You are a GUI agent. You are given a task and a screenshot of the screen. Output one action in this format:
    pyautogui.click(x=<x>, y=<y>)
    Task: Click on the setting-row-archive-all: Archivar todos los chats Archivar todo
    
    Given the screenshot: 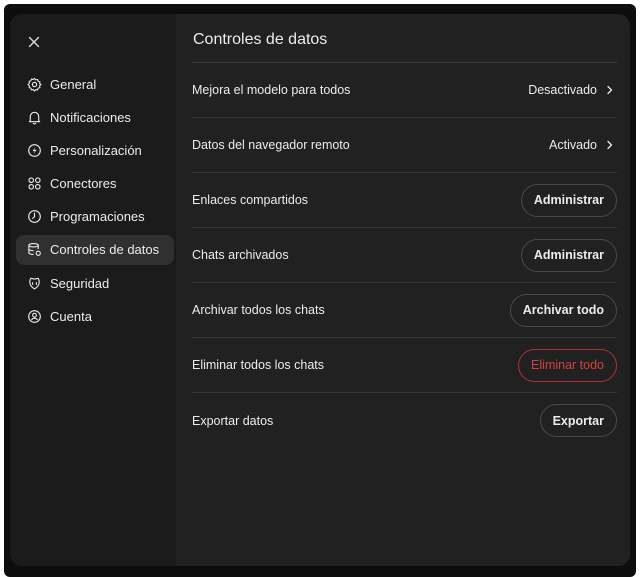 What is the action you would take?
    pyautogui.click(x=404, y=310)
    